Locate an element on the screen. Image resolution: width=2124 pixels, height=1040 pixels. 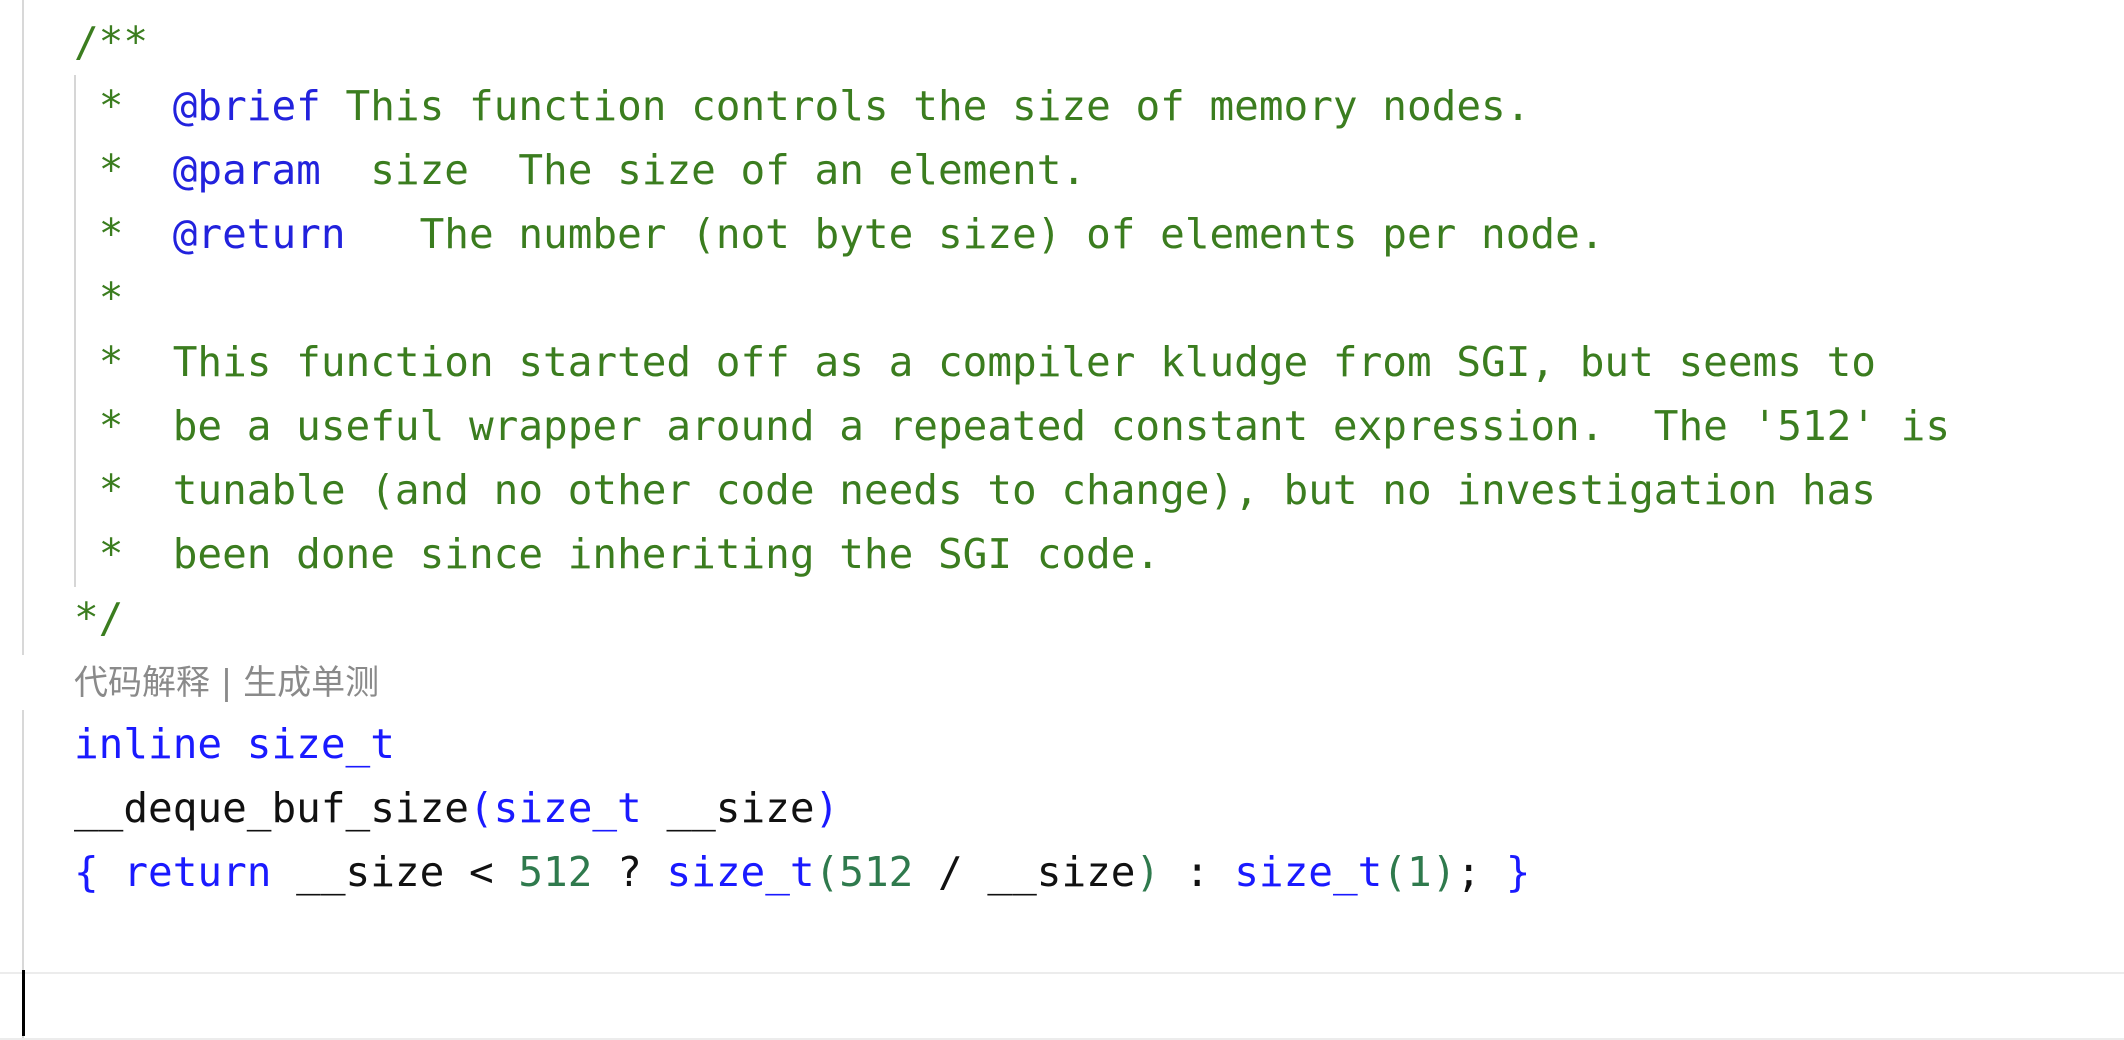
doc-comment-open: /** is located at coordinates (111, 42).